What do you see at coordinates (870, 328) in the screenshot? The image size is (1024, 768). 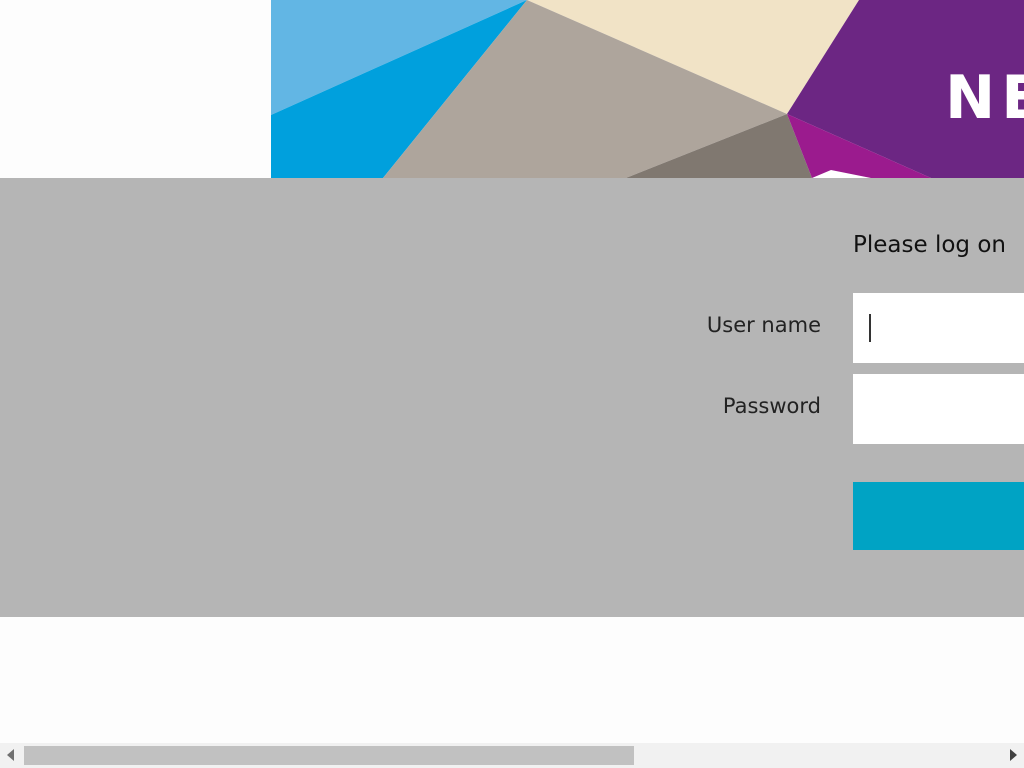 I see `text-cursor` at bounding box center [870, 328].